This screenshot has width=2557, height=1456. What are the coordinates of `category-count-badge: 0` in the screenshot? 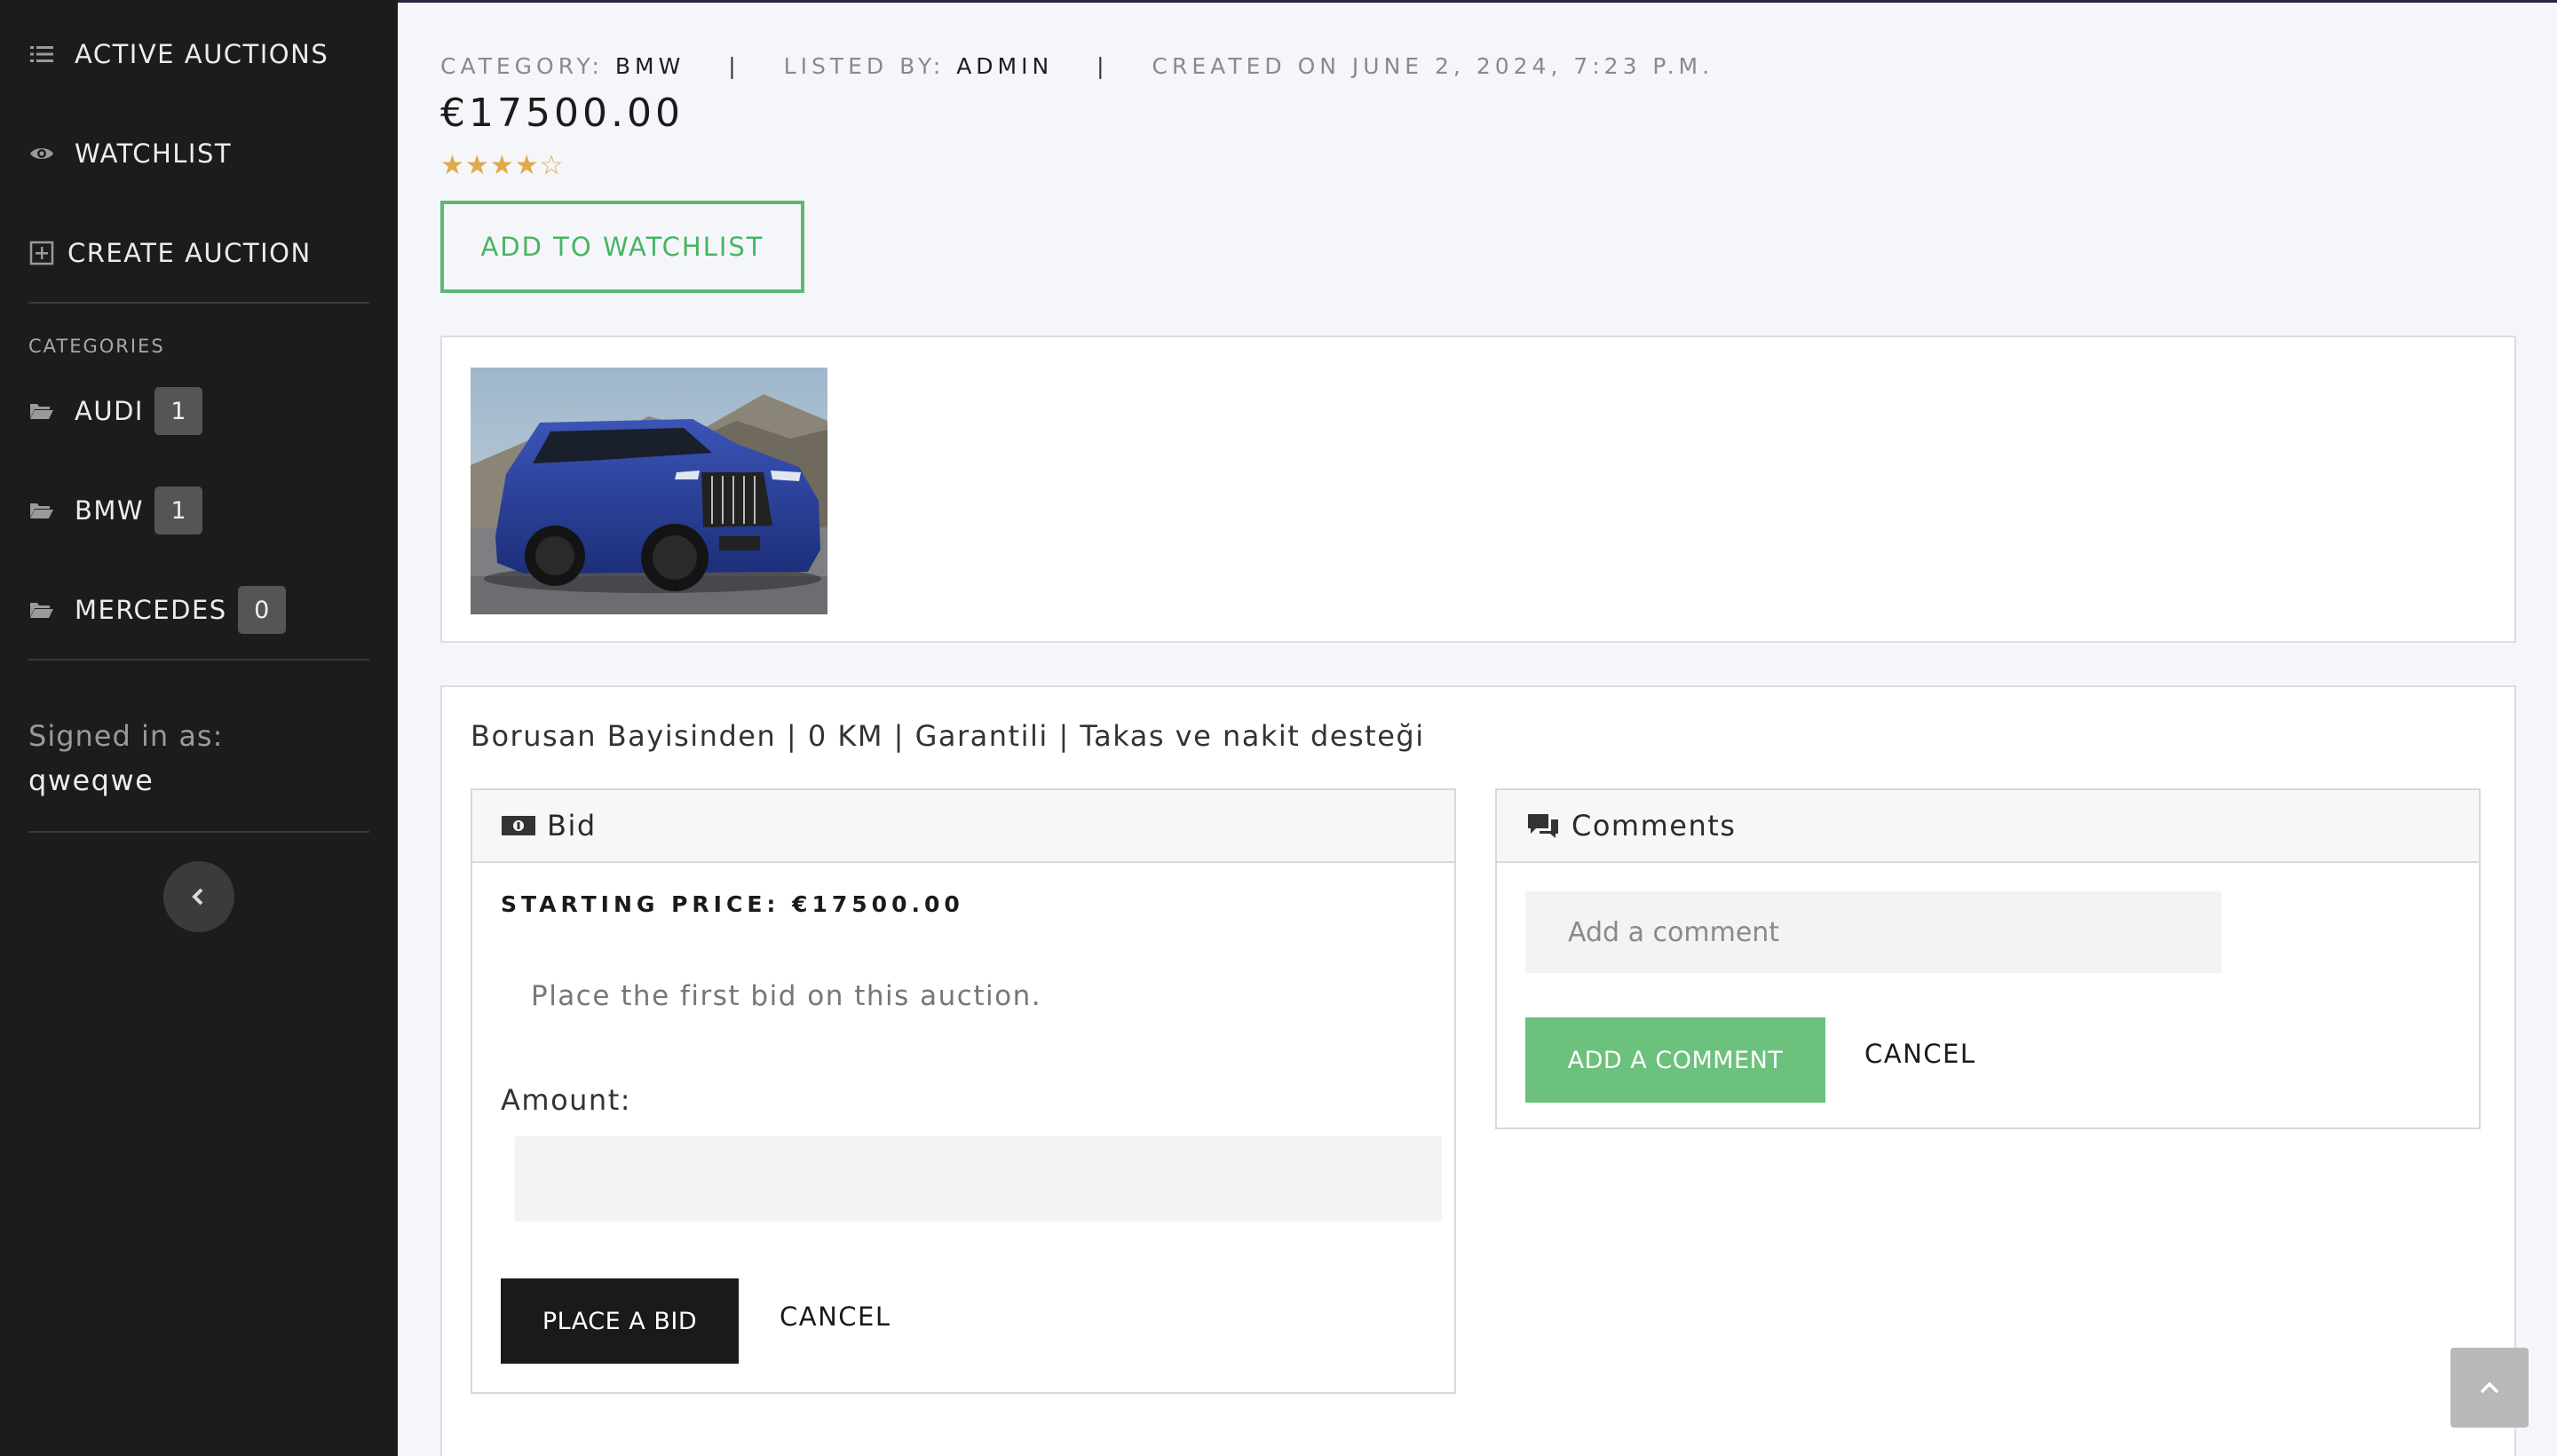 It's located at (261, 610).